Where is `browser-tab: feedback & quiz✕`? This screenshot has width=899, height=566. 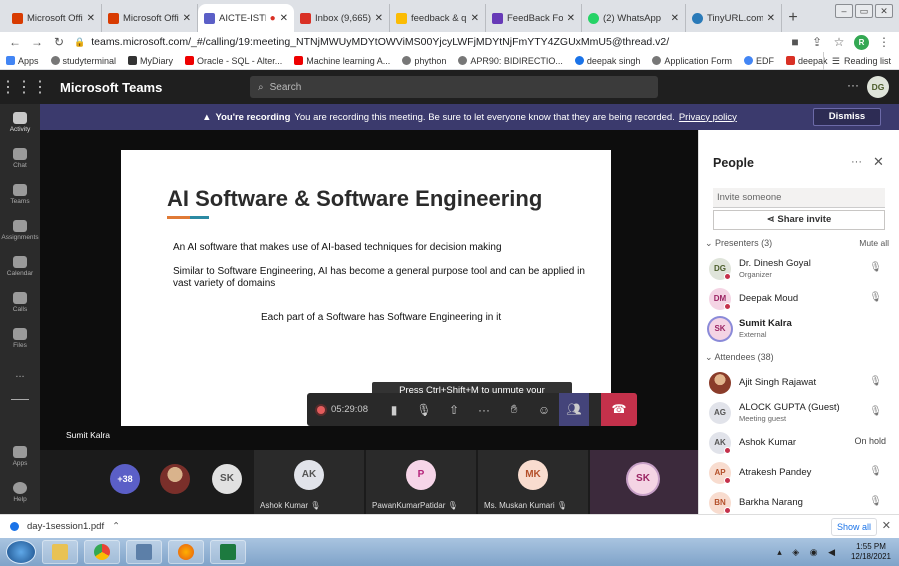 browser-tab: feedback & quiz✕ is located at coordinates (438, 18).